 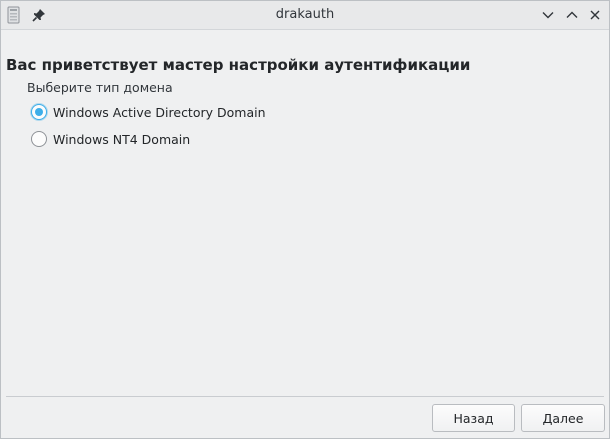 I want to click on chevron-down-icon, so click(x=548, y=15).